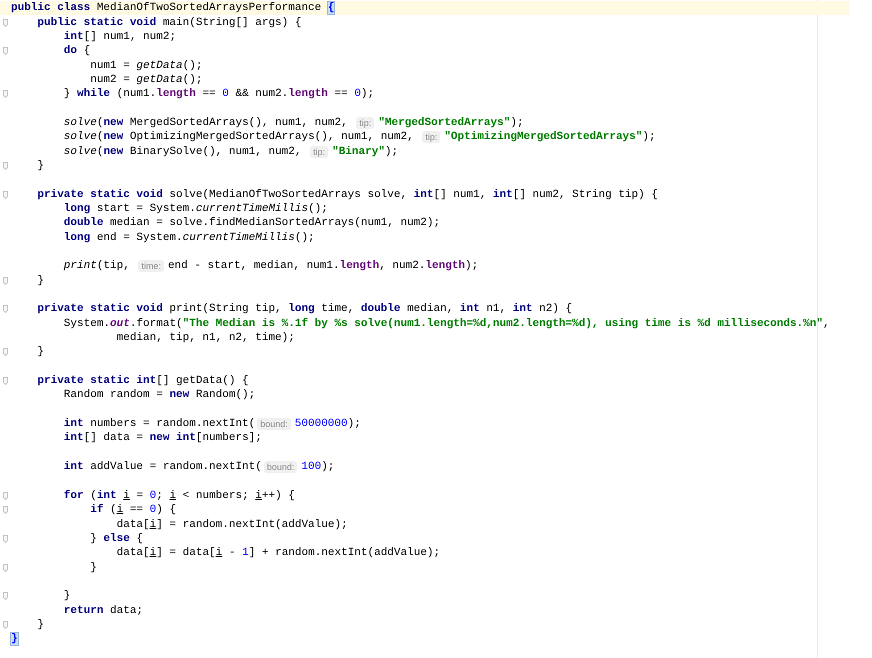 This screenshot has height=658, width=872. What do you see at coordinates (251, 223) in the screenshot?
I see `code-text: double median = solve.findMedianSortedArrays(num1, num2);` at bounding box center [251, 223].